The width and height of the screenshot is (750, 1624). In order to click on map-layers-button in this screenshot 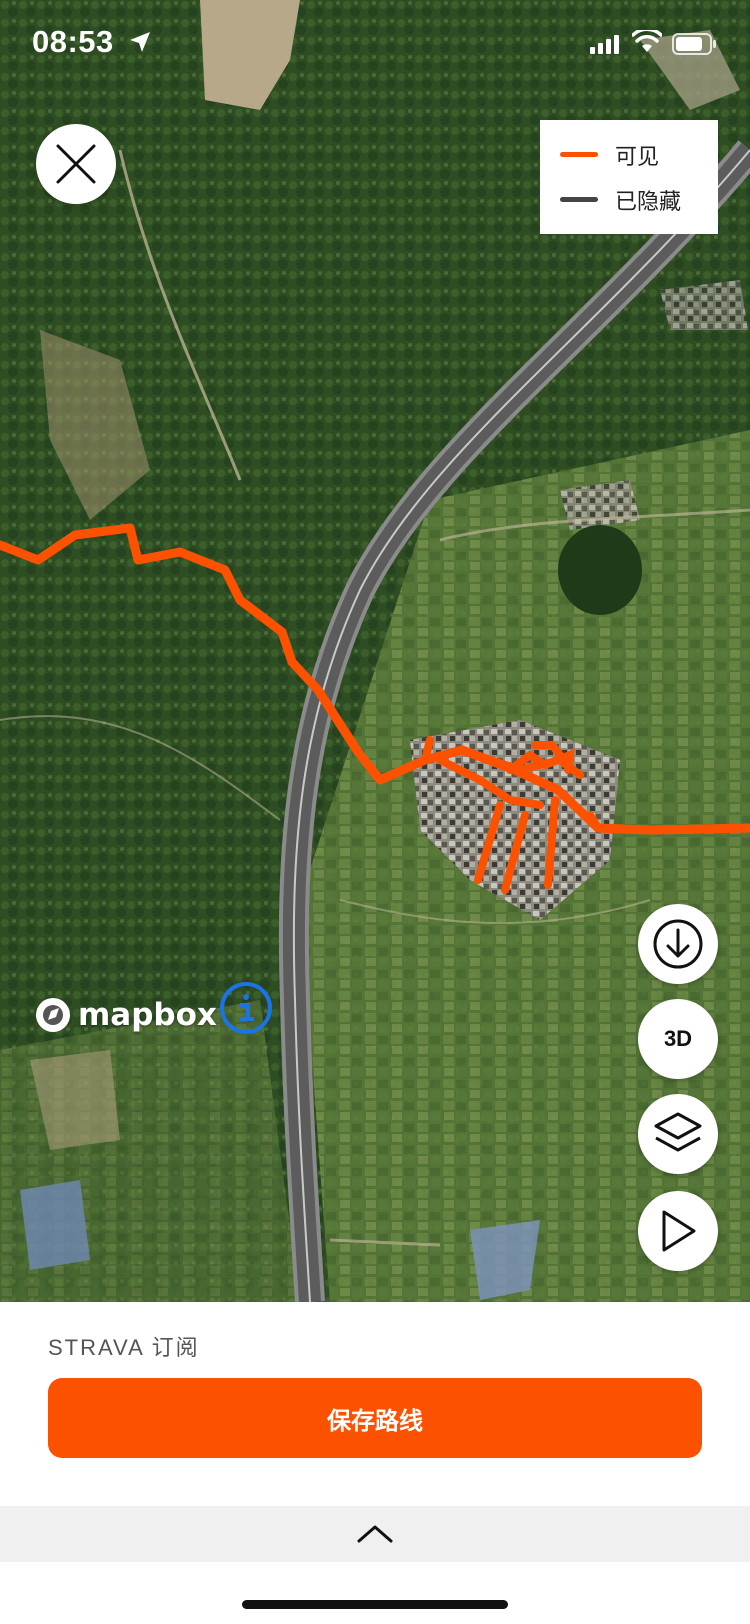, I will do `click(678, 1134)`.